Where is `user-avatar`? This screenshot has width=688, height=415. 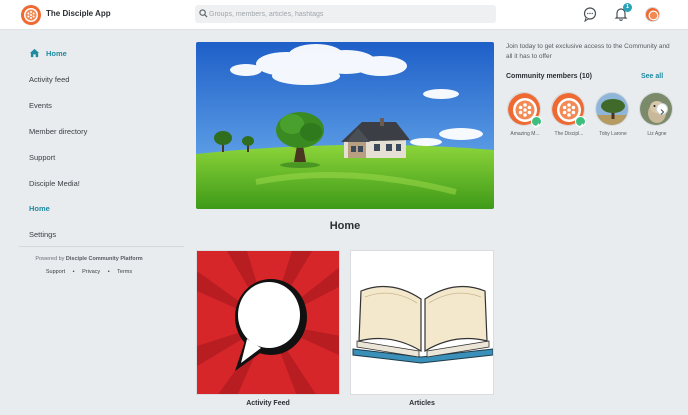
user-avatar is located at coordinates (652, 14).